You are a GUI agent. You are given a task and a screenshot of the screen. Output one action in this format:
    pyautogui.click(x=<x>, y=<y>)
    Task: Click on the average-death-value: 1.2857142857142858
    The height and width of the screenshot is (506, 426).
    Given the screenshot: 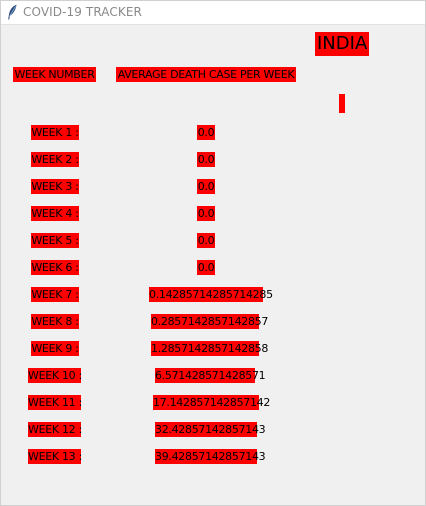 What is the action you would take?
    pyautogui.click(x=210, y=348)
    